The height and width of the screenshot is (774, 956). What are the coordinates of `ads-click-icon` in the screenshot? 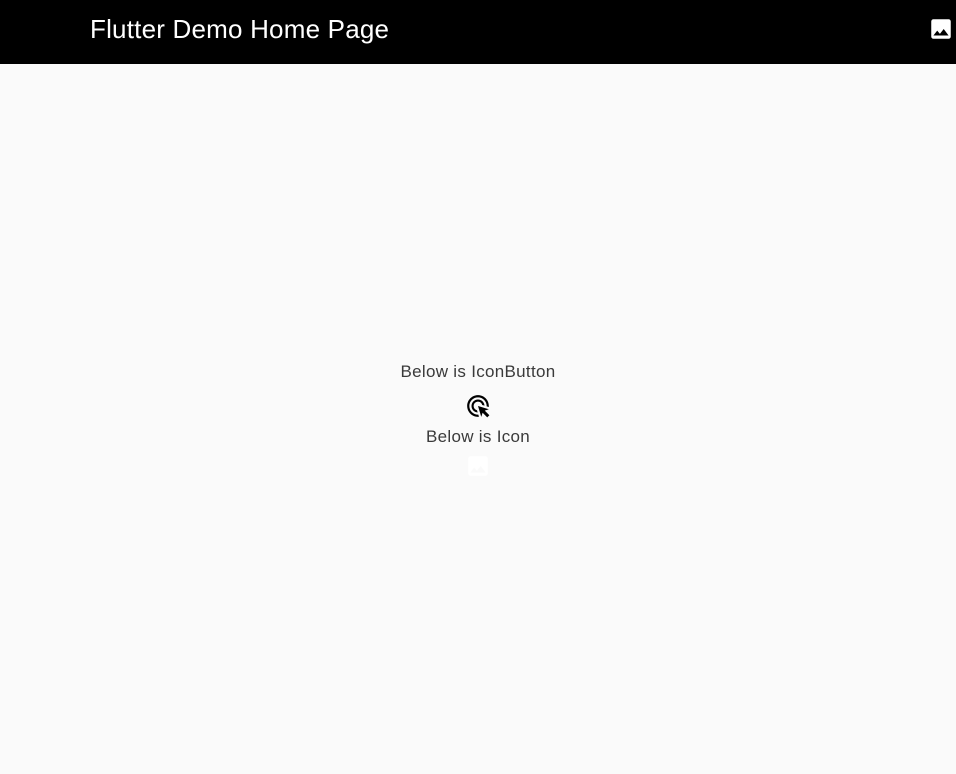 It's located at (478, 406).